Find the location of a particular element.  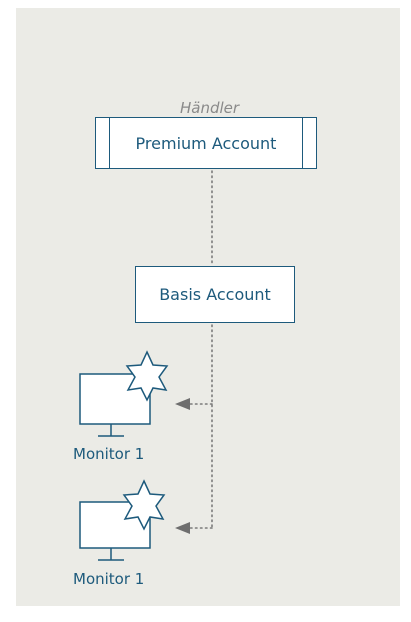

node-side-bar-left is located at coordinates (109, 143).